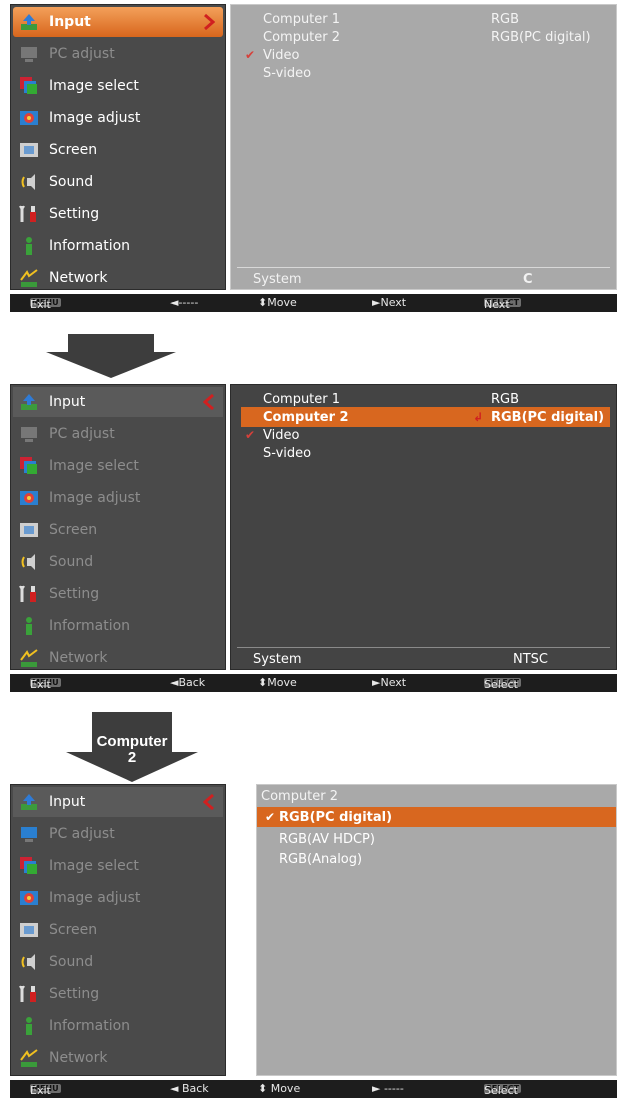 The width and height of the screenshot is (617, 1099). I want to click on back-hint: ◄Back, so click(188, 682).